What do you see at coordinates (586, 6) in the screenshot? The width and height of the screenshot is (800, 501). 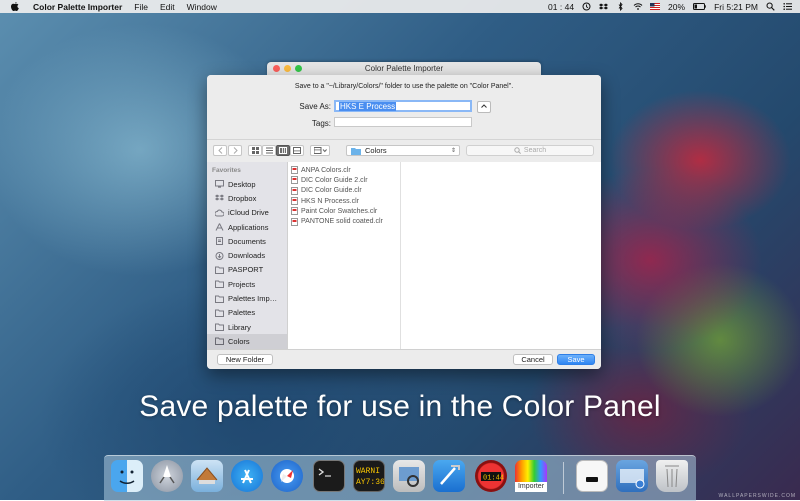 I see `time-machine-icon` at bounding box center [586, 6].